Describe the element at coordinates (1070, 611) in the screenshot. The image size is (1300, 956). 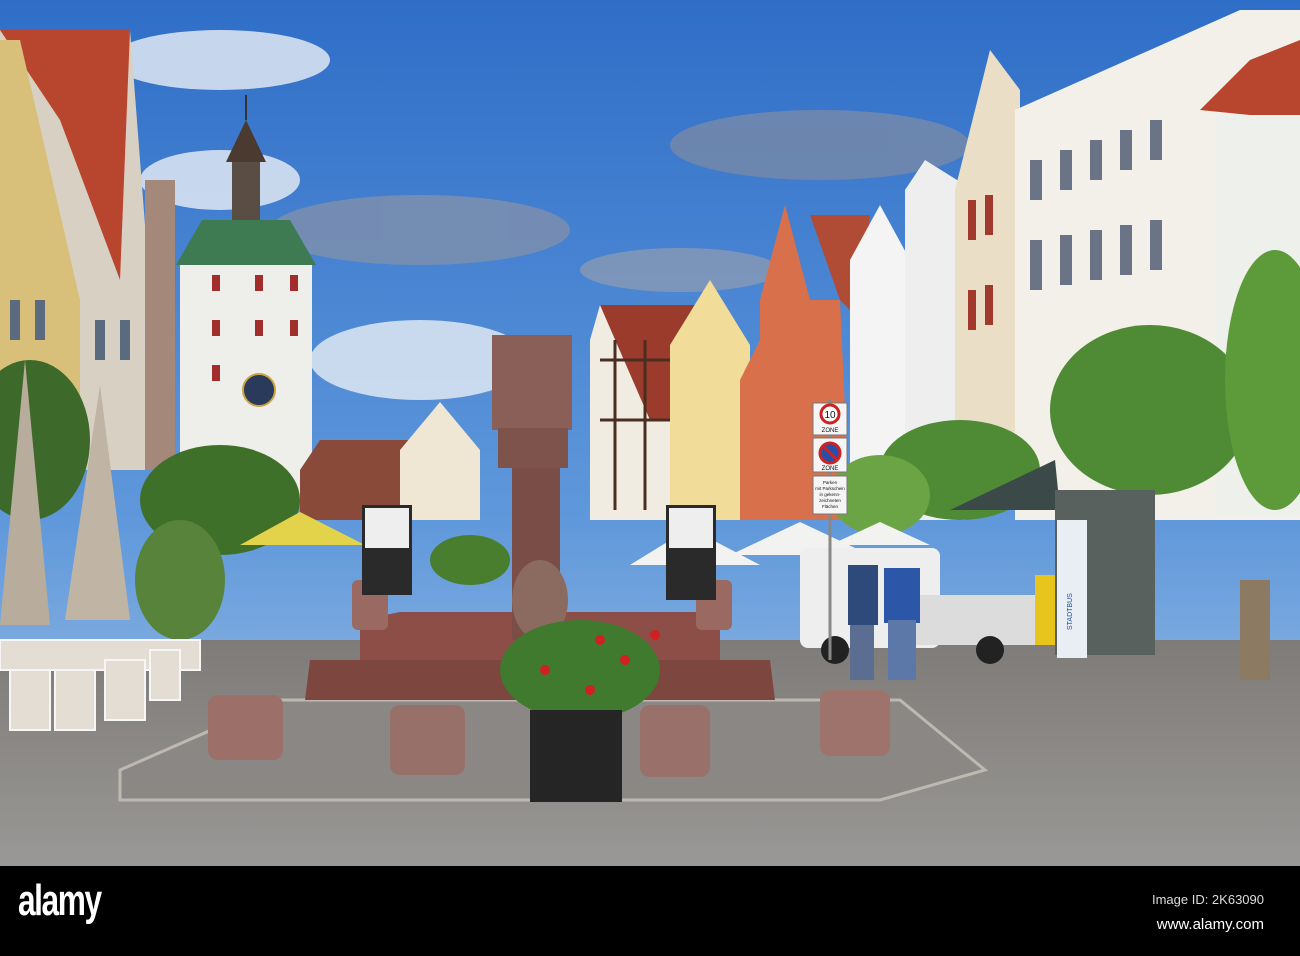
I see `bus-stop-label: STADTBUS` at that location.